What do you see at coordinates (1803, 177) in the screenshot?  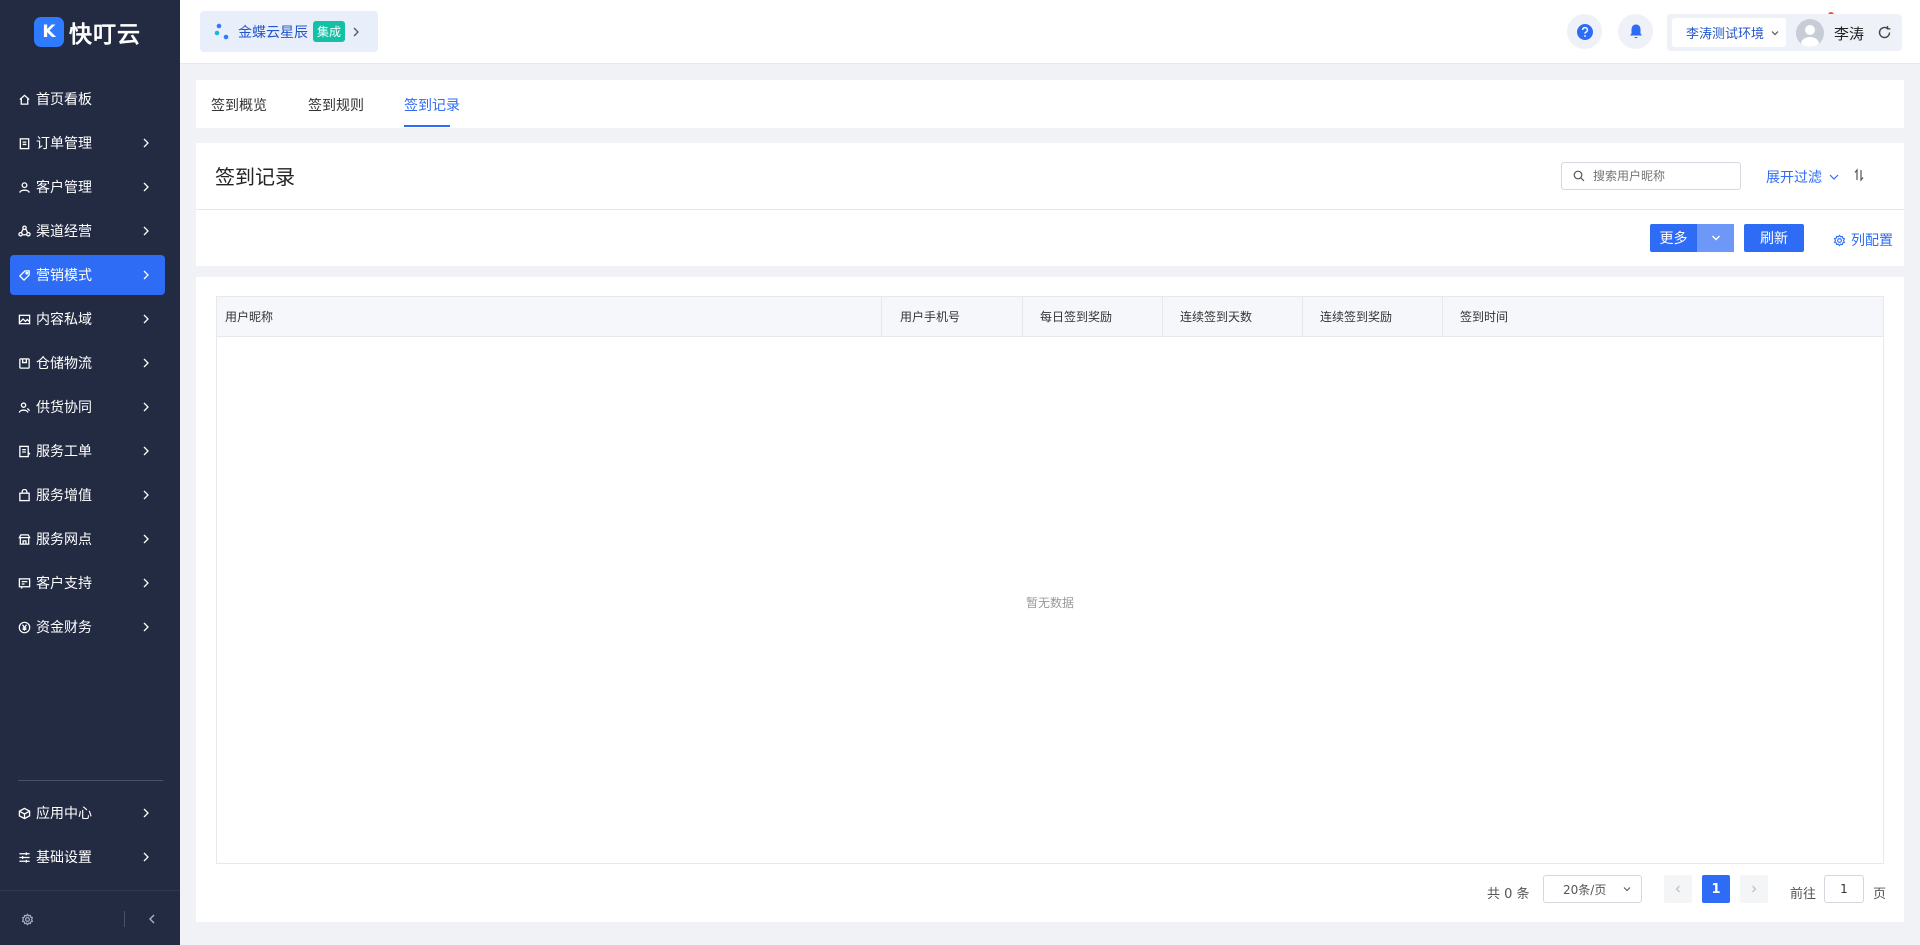 I see `expand-filter-button: 展开过滤` at bounding box center [1803, 177].